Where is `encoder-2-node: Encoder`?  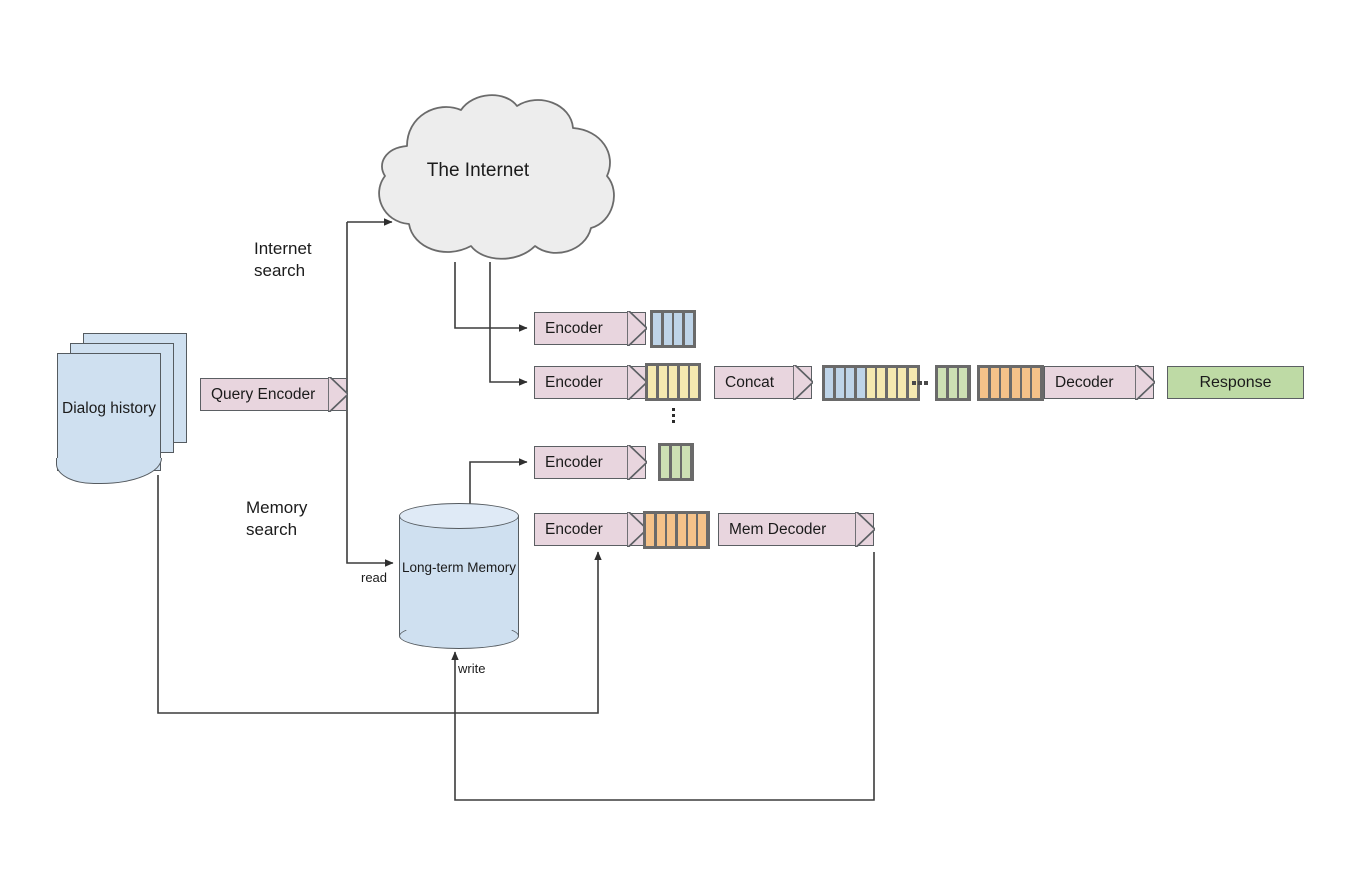 encoder-2-node: Encoder is located at coordinates (590, 382).